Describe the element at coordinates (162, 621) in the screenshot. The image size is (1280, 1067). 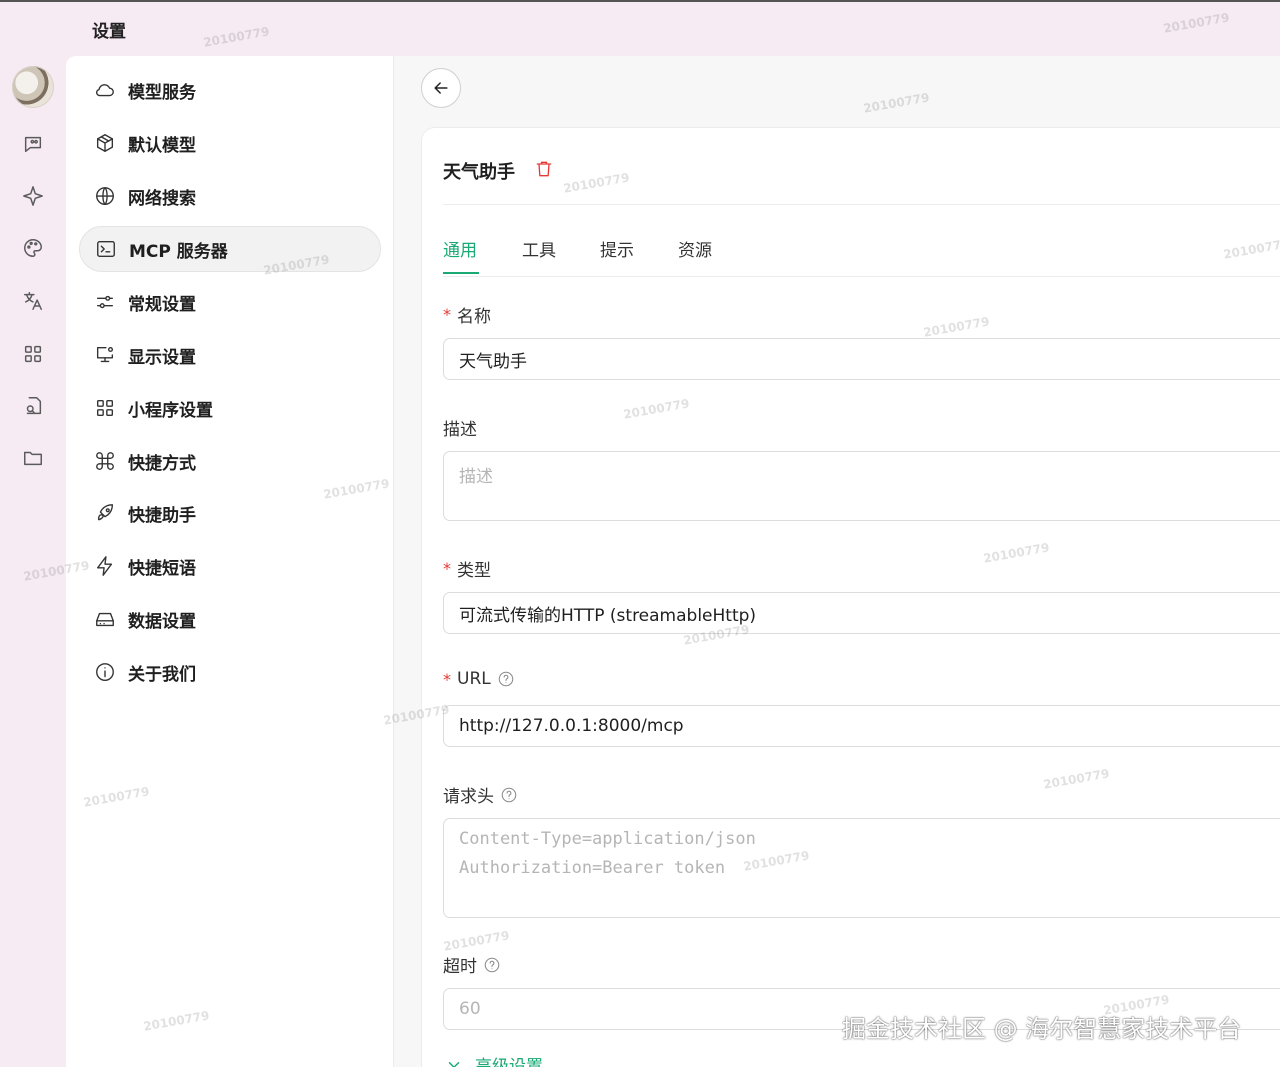
I see `menu-item-label: 数据设置` at that location.